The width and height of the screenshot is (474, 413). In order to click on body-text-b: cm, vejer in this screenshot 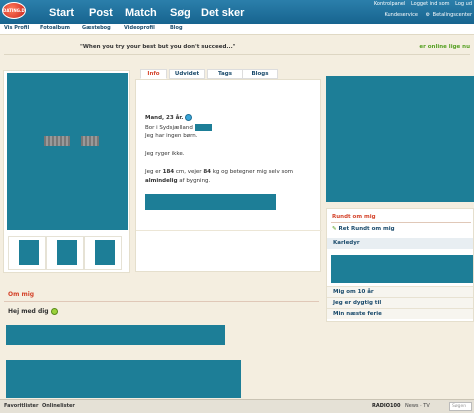, I will do `click(188, 172)`.